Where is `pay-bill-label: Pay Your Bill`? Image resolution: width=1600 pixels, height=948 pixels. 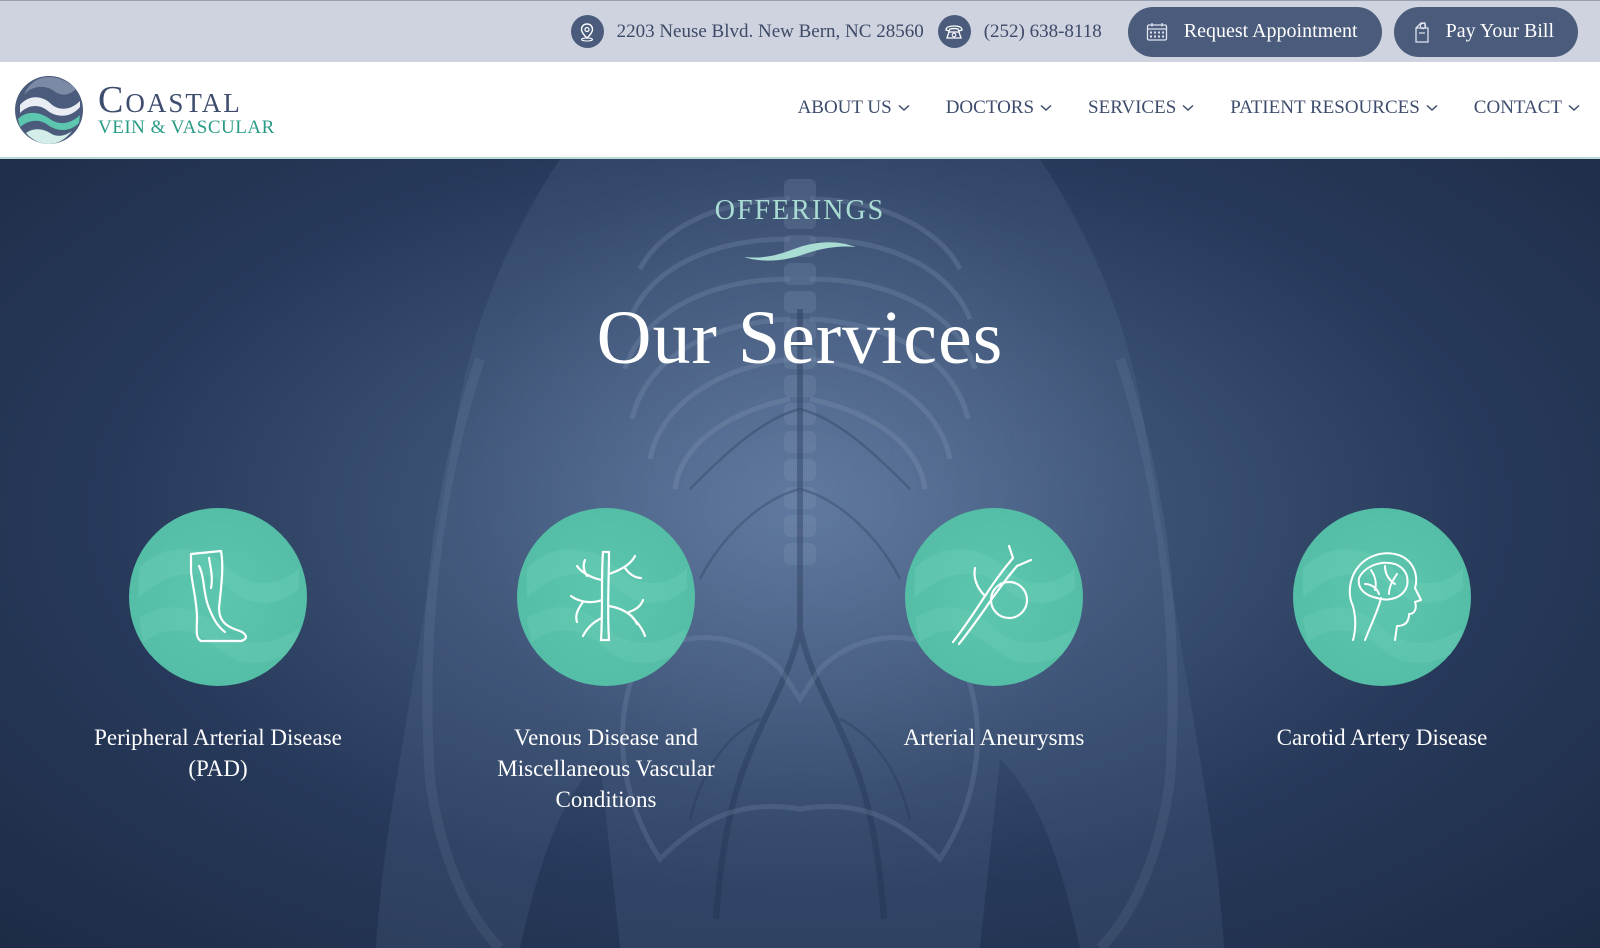
pay-bill-label: Pay Your Bill is located at coordinates (1499, 31).